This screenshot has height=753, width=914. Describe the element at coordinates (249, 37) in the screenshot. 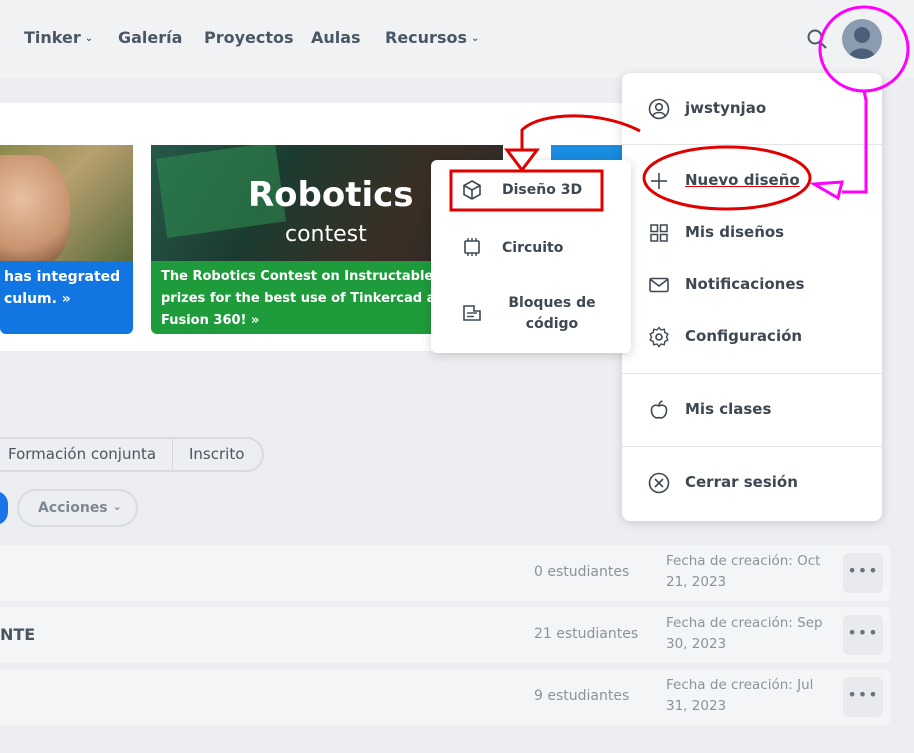

I see `nav-proyectos: Proyectos` at that location.